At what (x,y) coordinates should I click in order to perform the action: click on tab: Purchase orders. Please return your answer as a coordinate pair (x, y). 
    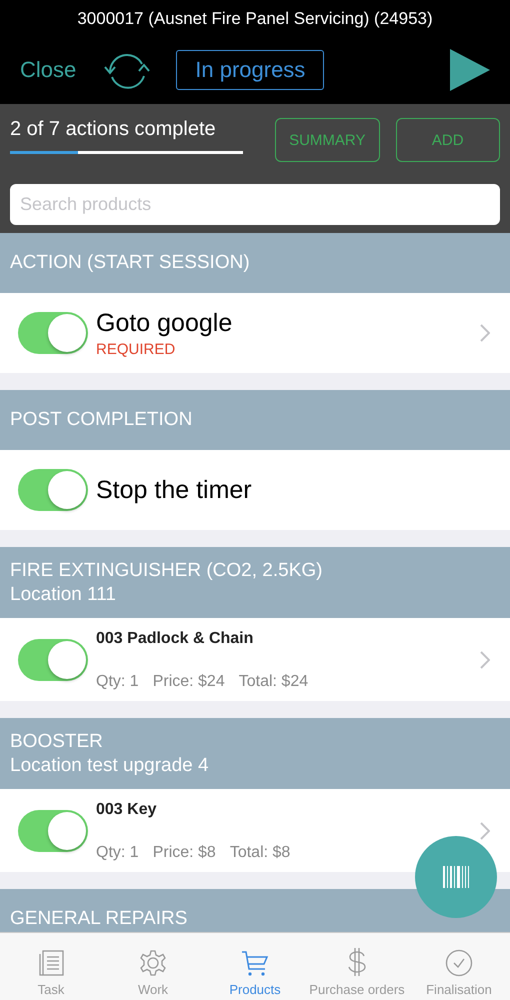
    Looking at the image, I should click on (357, 966).